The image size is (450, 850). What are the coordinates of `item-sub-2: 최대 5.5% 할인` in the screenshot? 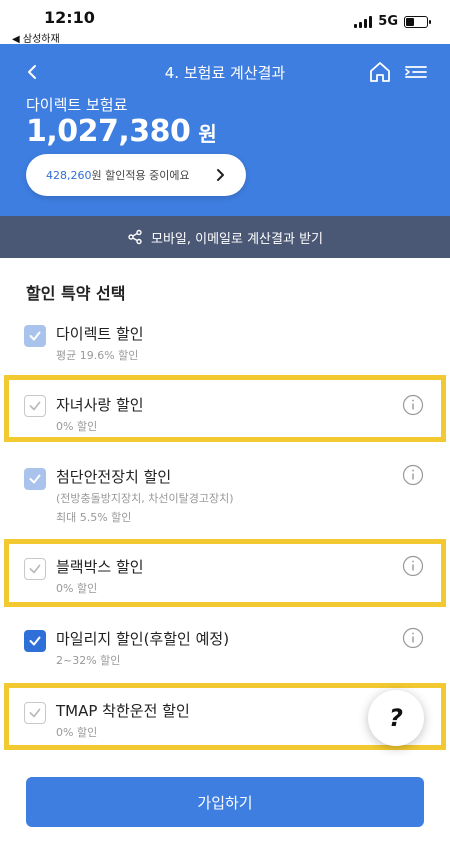 It's located at (94, 517).